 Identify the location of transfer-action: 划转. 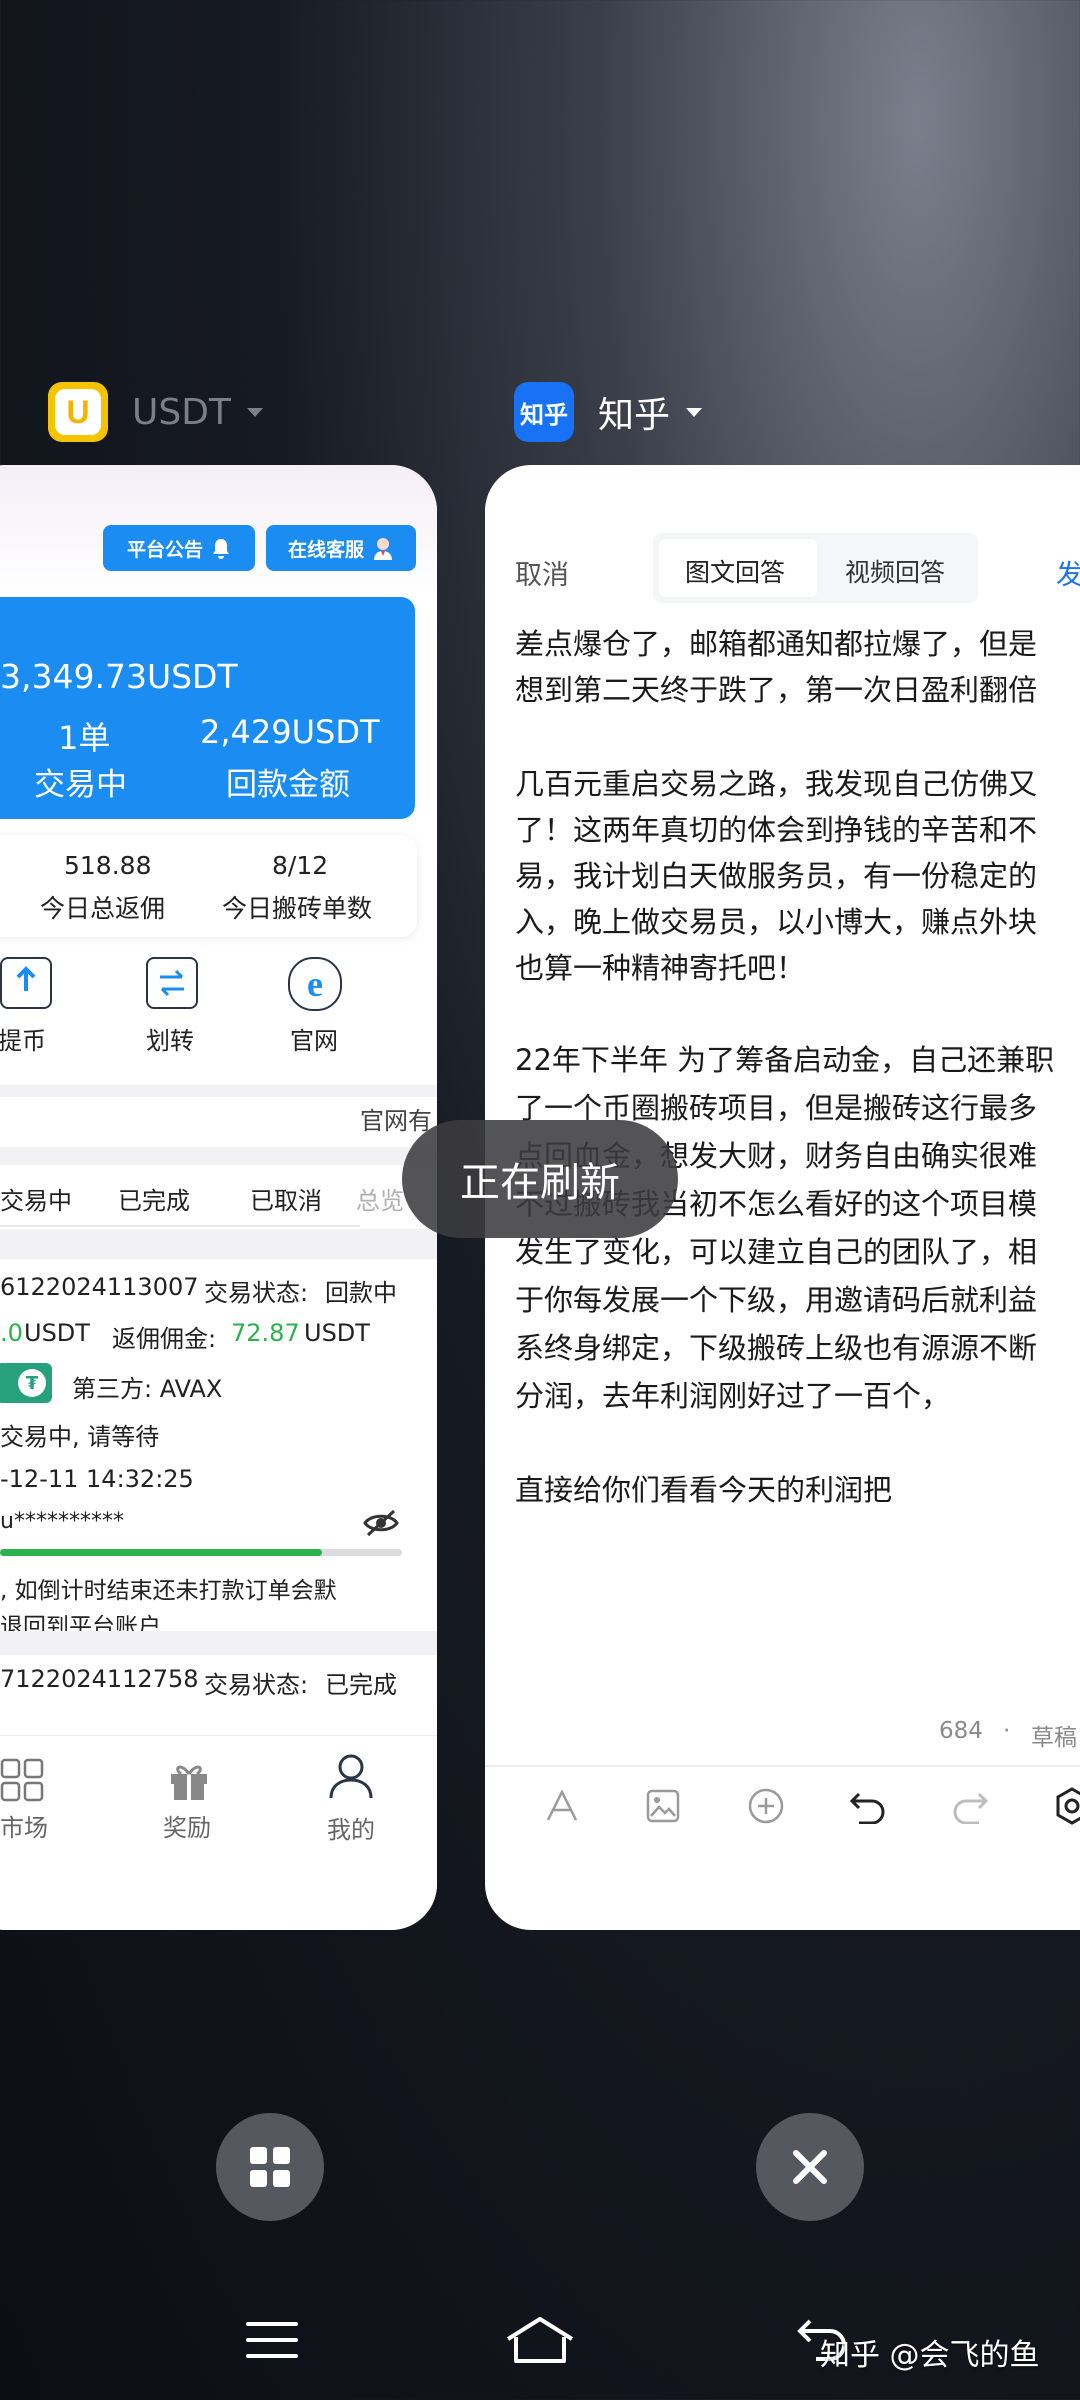
(155, 1012).